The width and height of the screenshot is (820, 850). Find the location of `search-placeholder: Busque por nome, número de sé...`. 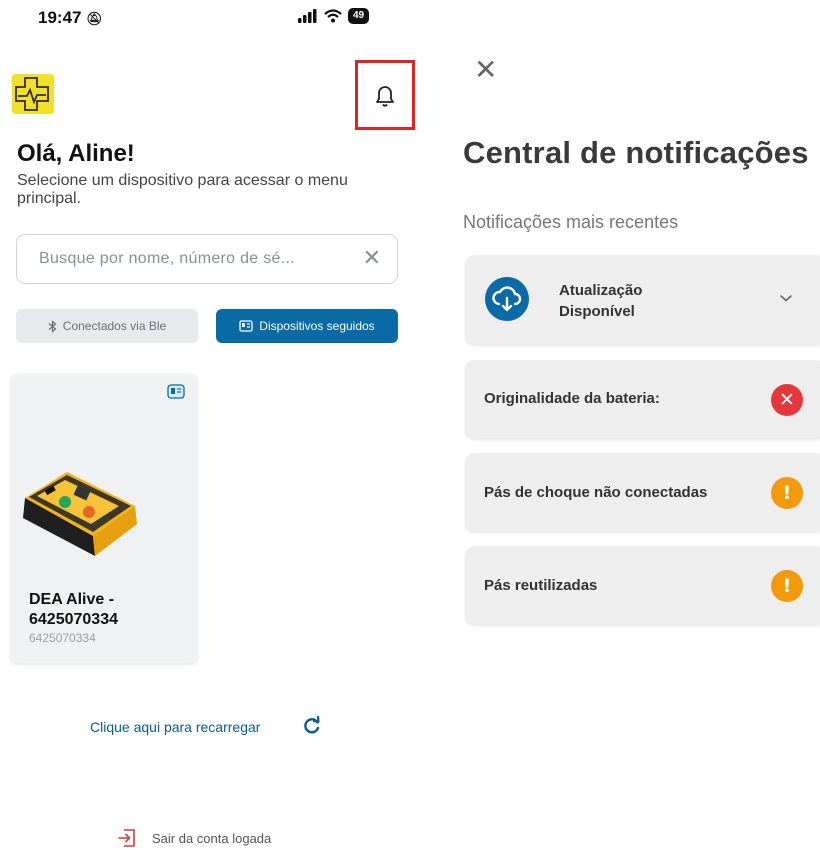

search-placeholder: Busque por nome, número de sé... is located at coordinates (167, 258).